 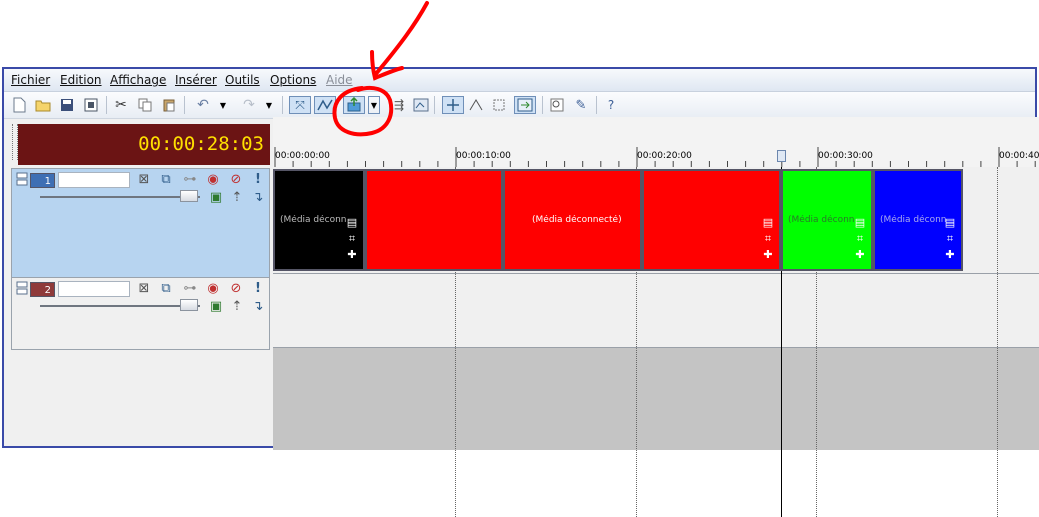 I want to click on media-clip, so click(x=434, y=220).